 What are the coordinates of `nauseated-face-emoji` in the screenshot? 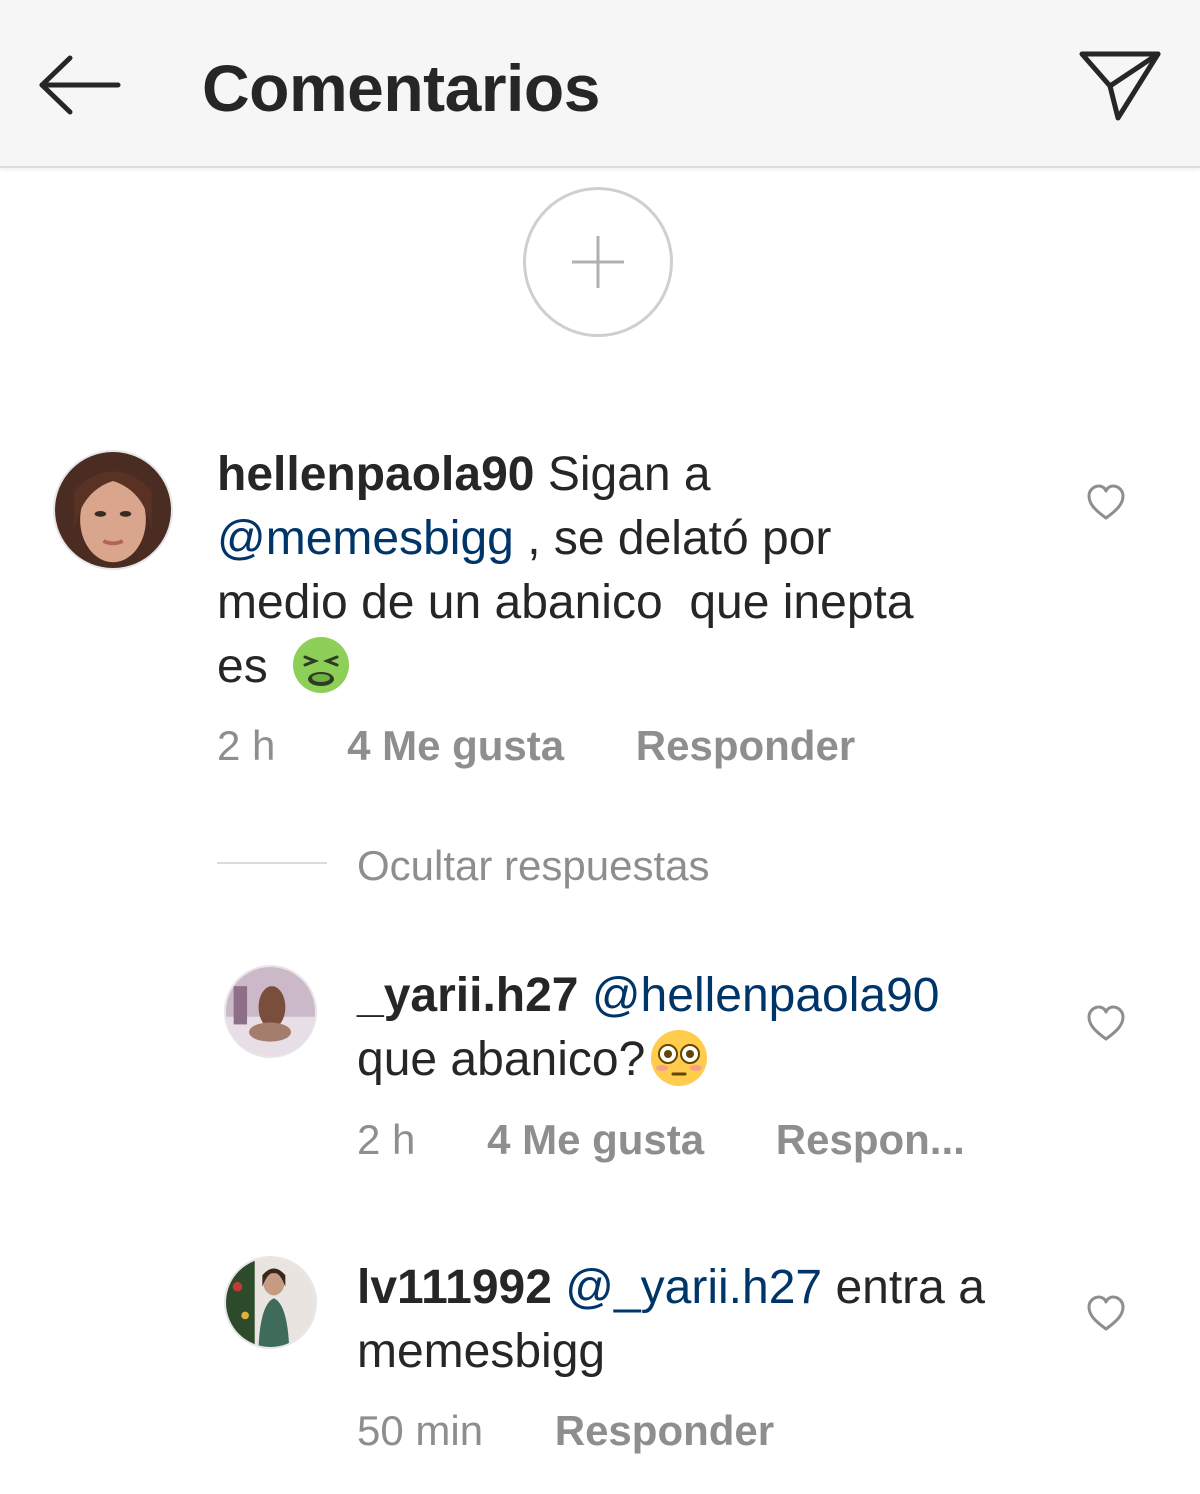 It's located at (321, 665).